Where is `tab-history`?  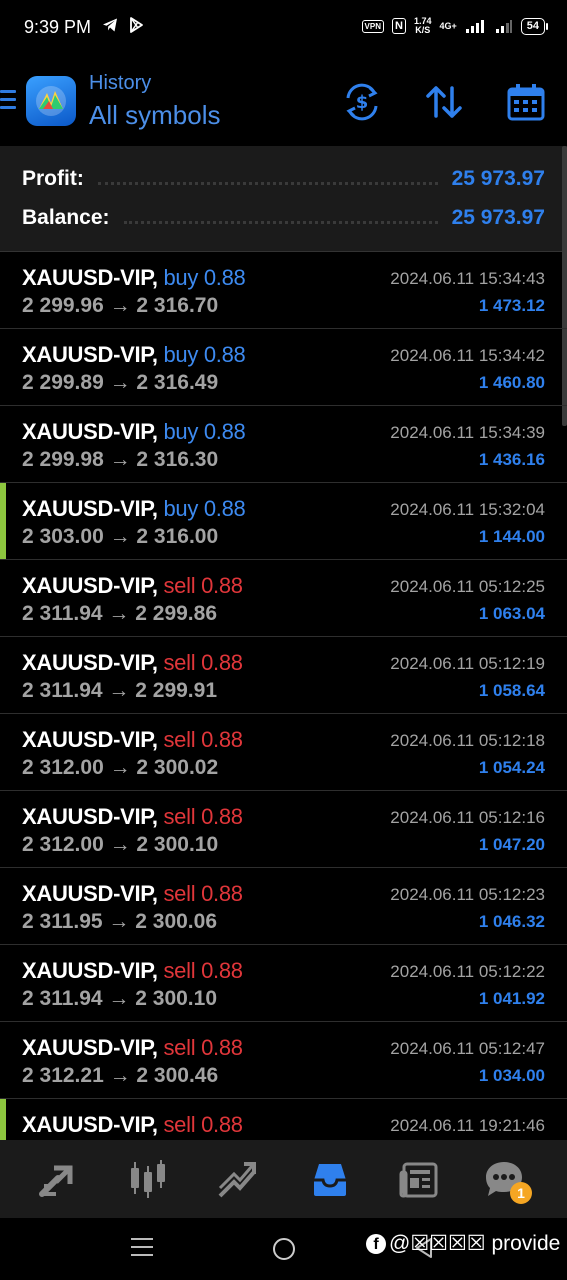
tab-history is located at coordinates (330, 1180).